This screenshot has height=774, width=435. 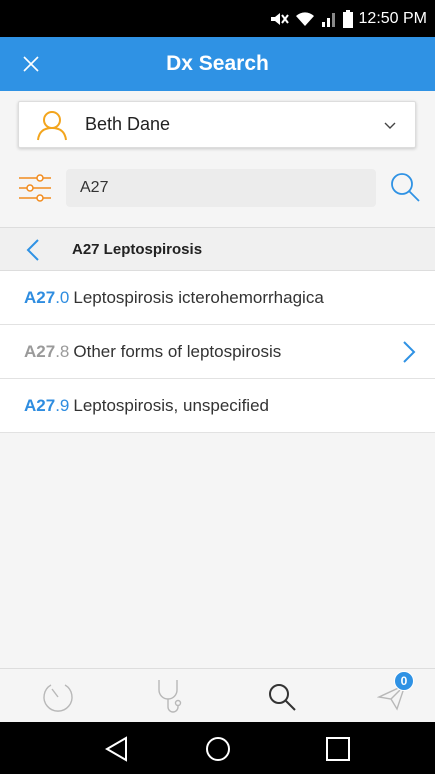 What do you see at coordinates (128, 124) in the screenshot?
I see `patient-name: Beth Dane` at bounding box center [128, 124].